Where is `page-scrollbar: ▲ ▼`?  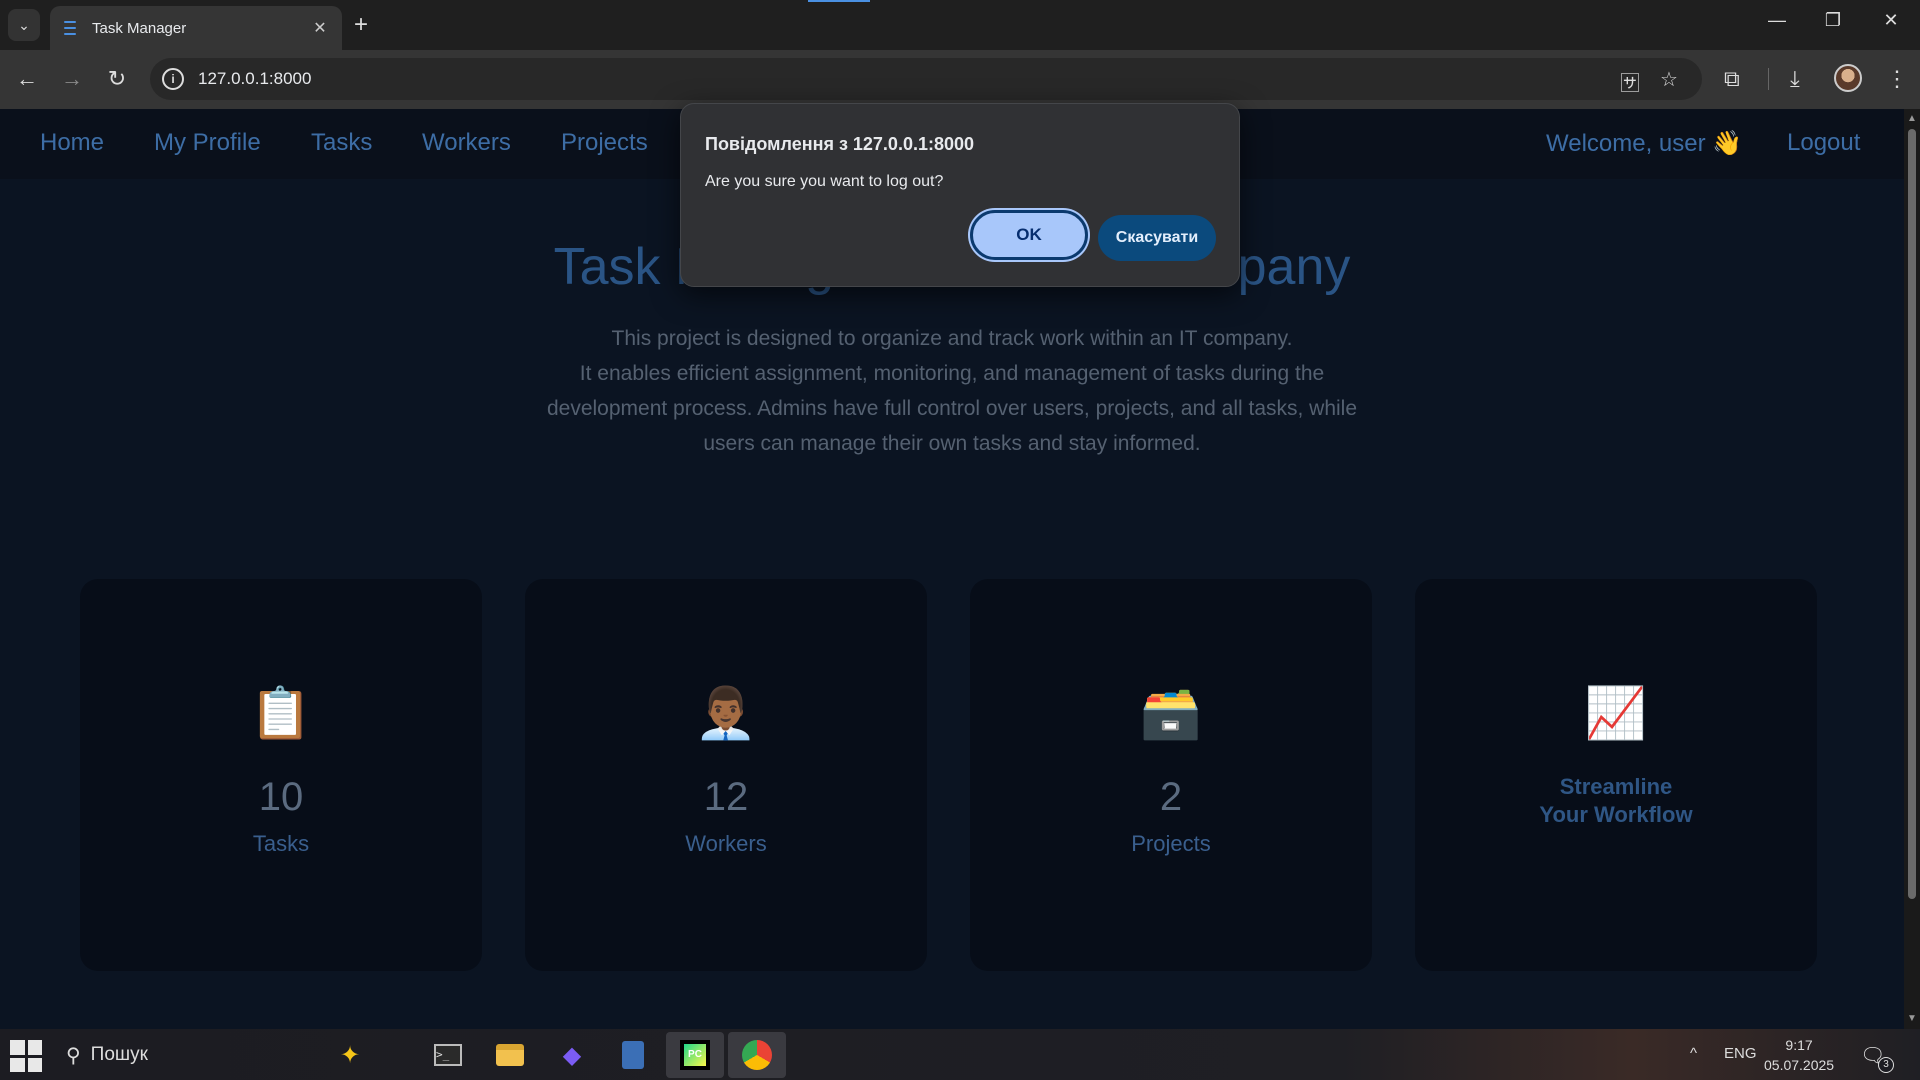 page-scrollbar: ▲ ▼ is located at coordinates (1912, 569).